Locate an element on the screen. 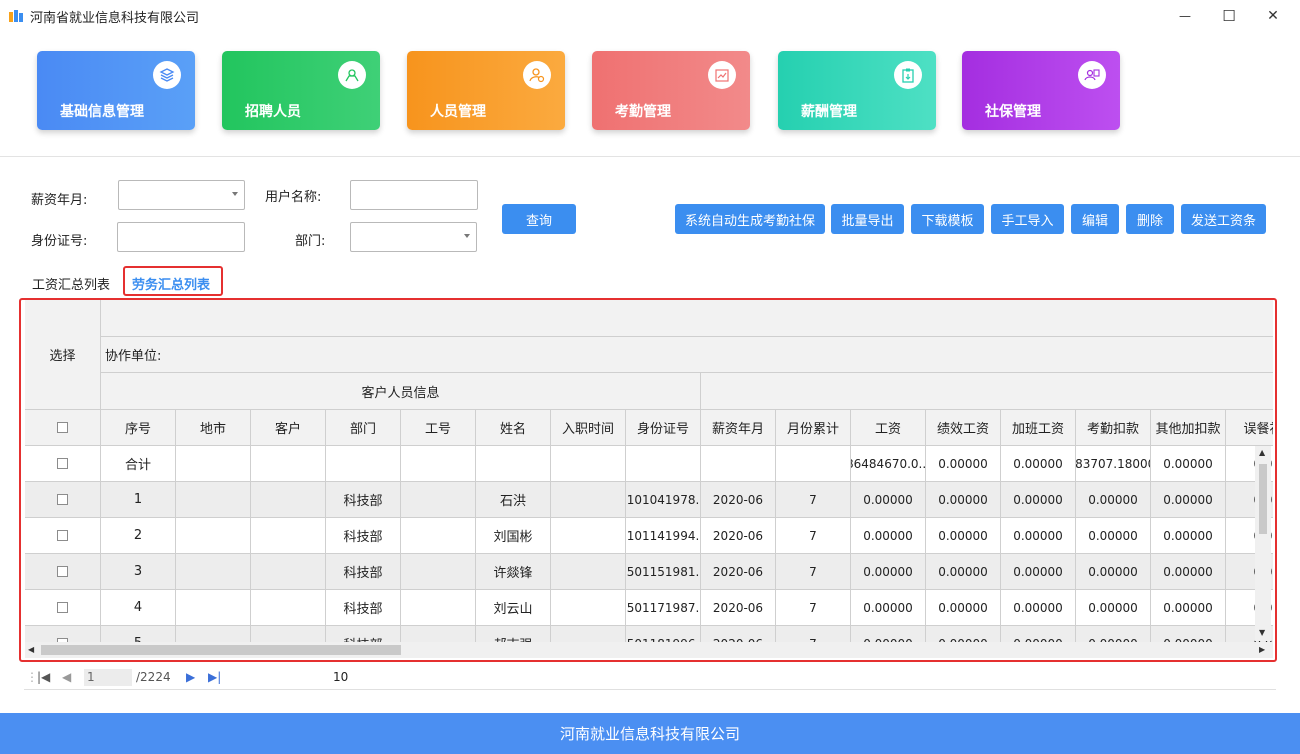  column-header: 误餐补 is located at coordinates (1249, 428).